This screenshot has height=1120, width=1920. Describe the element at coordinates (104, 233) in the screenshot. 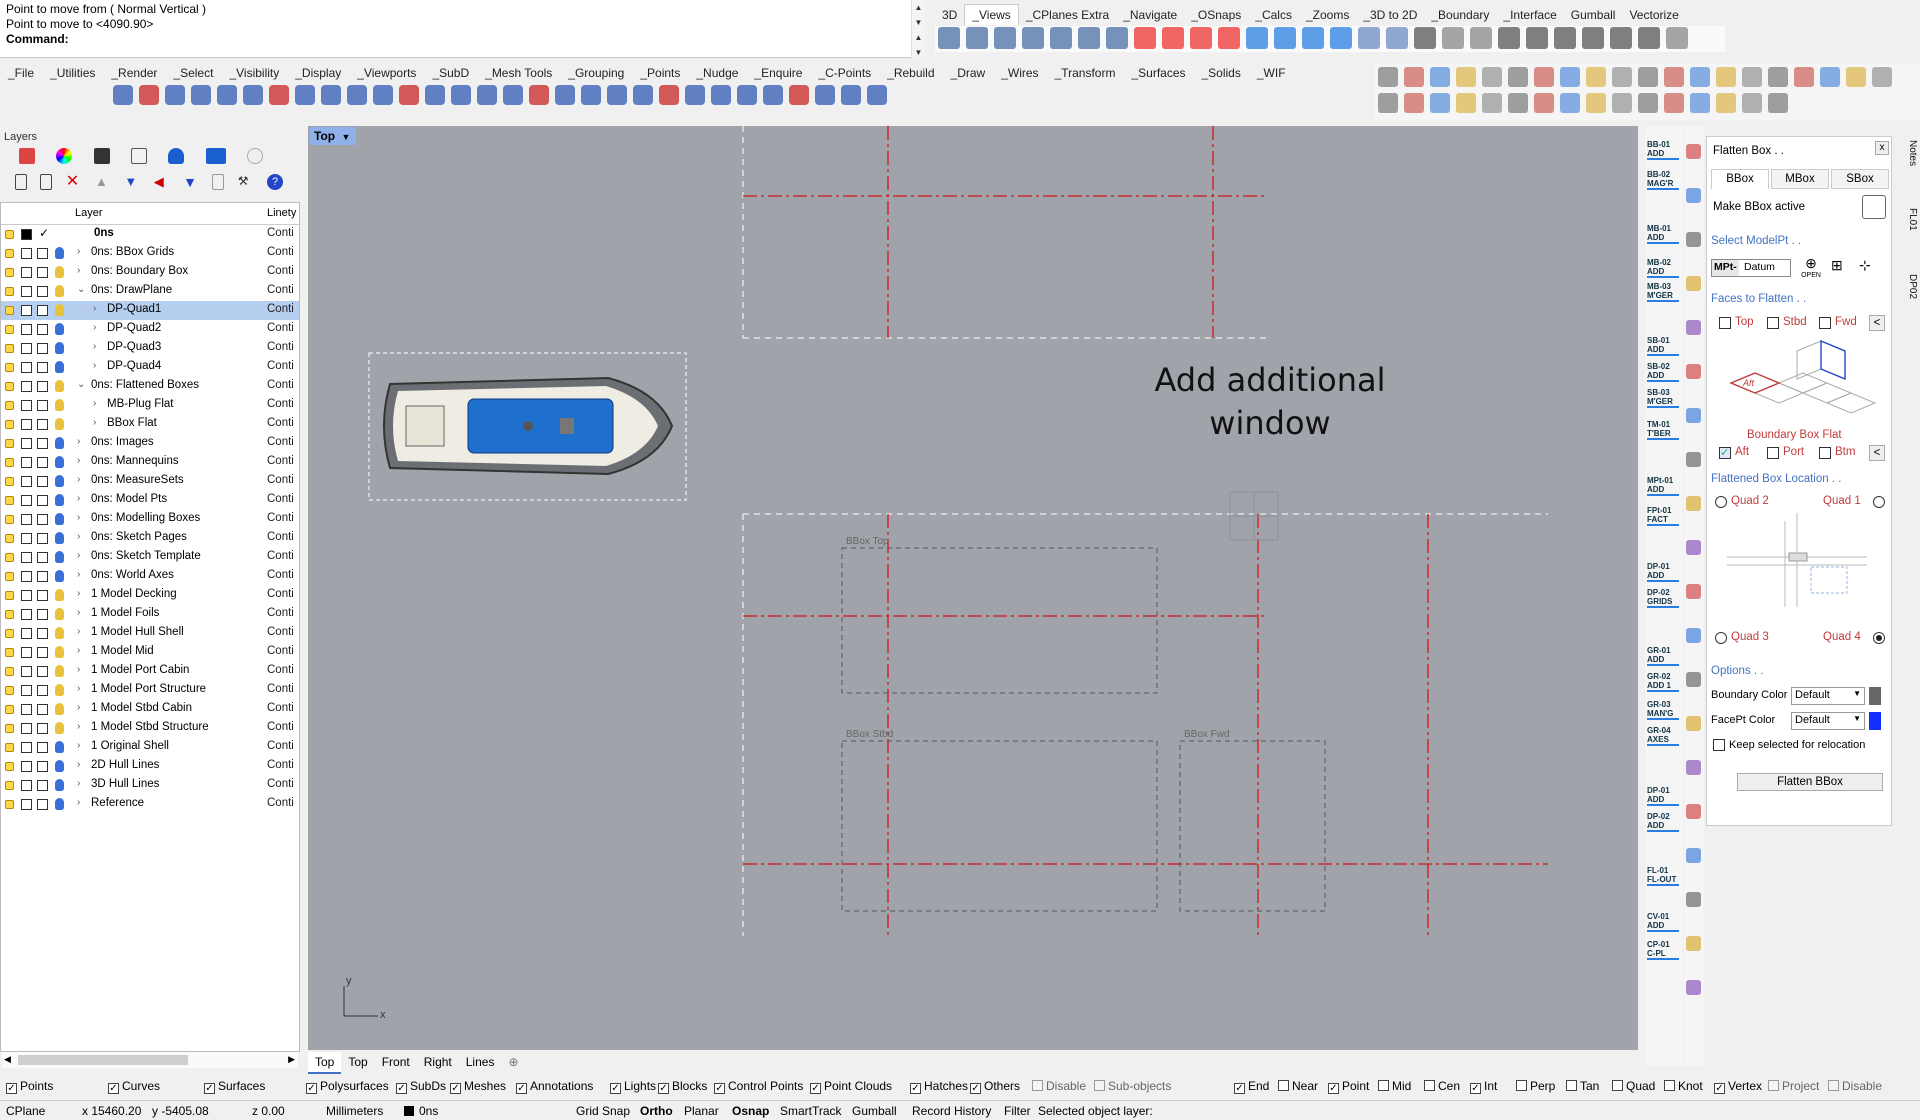

I see `layer-name: 0ns` at that location.